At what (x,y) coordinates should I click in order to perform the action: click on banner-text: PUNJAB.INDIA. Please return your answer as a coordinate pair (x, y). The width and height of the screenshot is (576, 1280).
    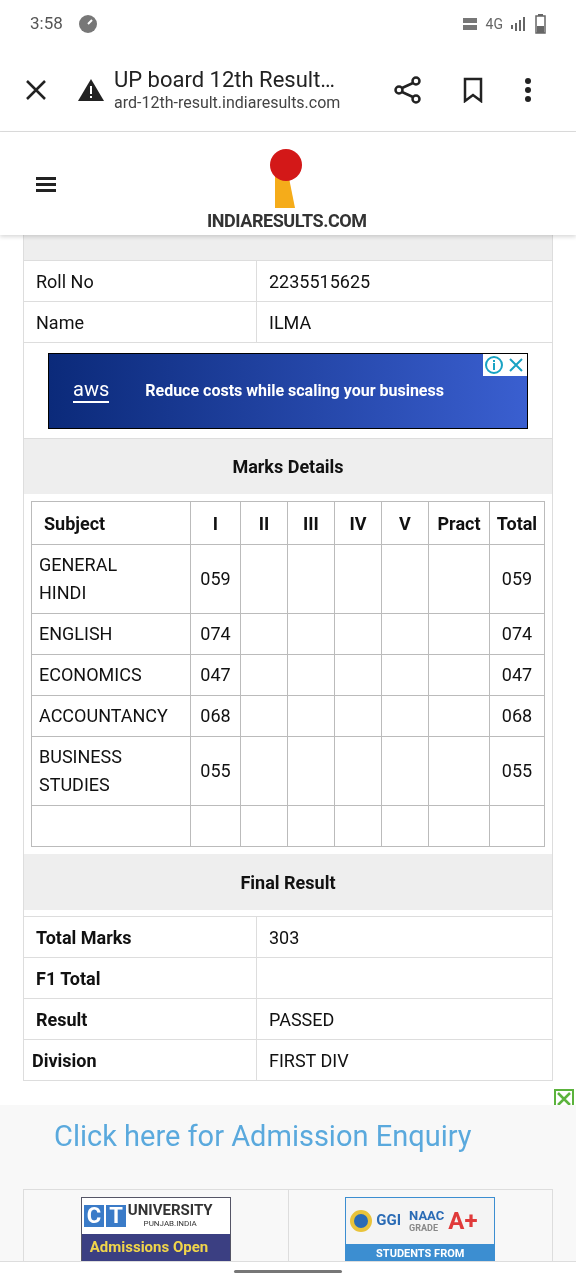
    Looking at the image, I should click on (170, 1224).